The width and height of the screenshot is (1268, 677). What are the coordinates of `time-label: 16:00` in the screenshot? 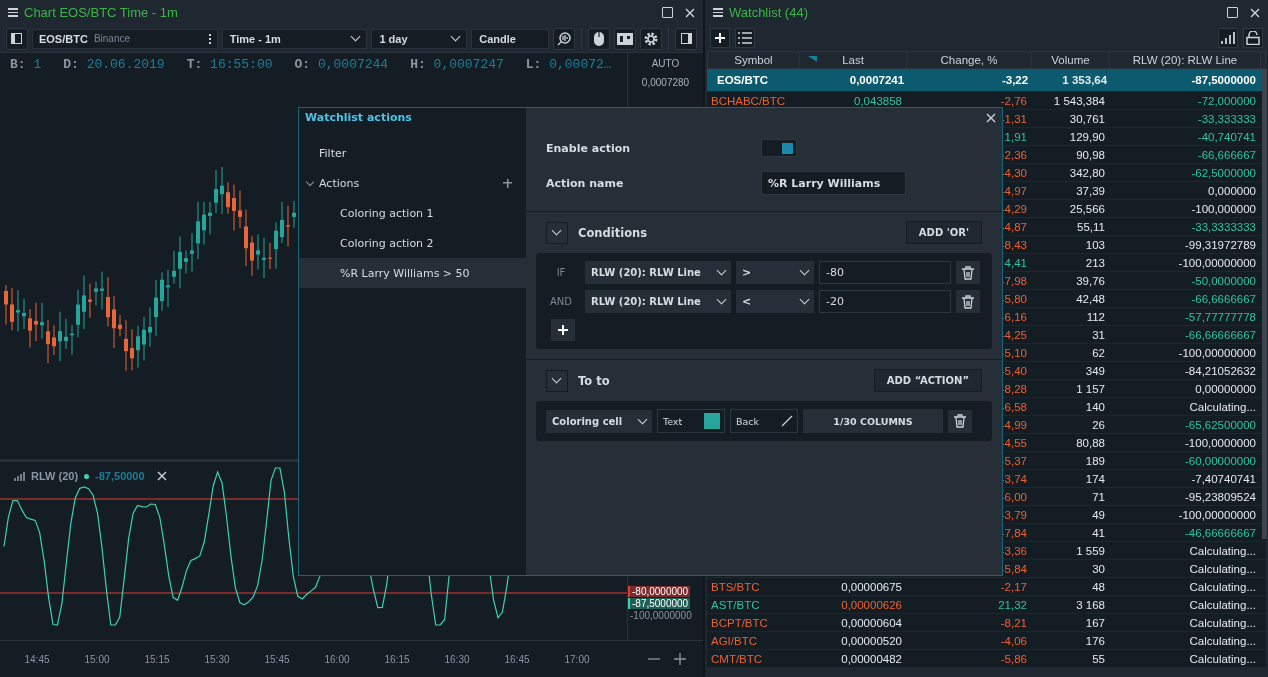 It's located at (337, 659).